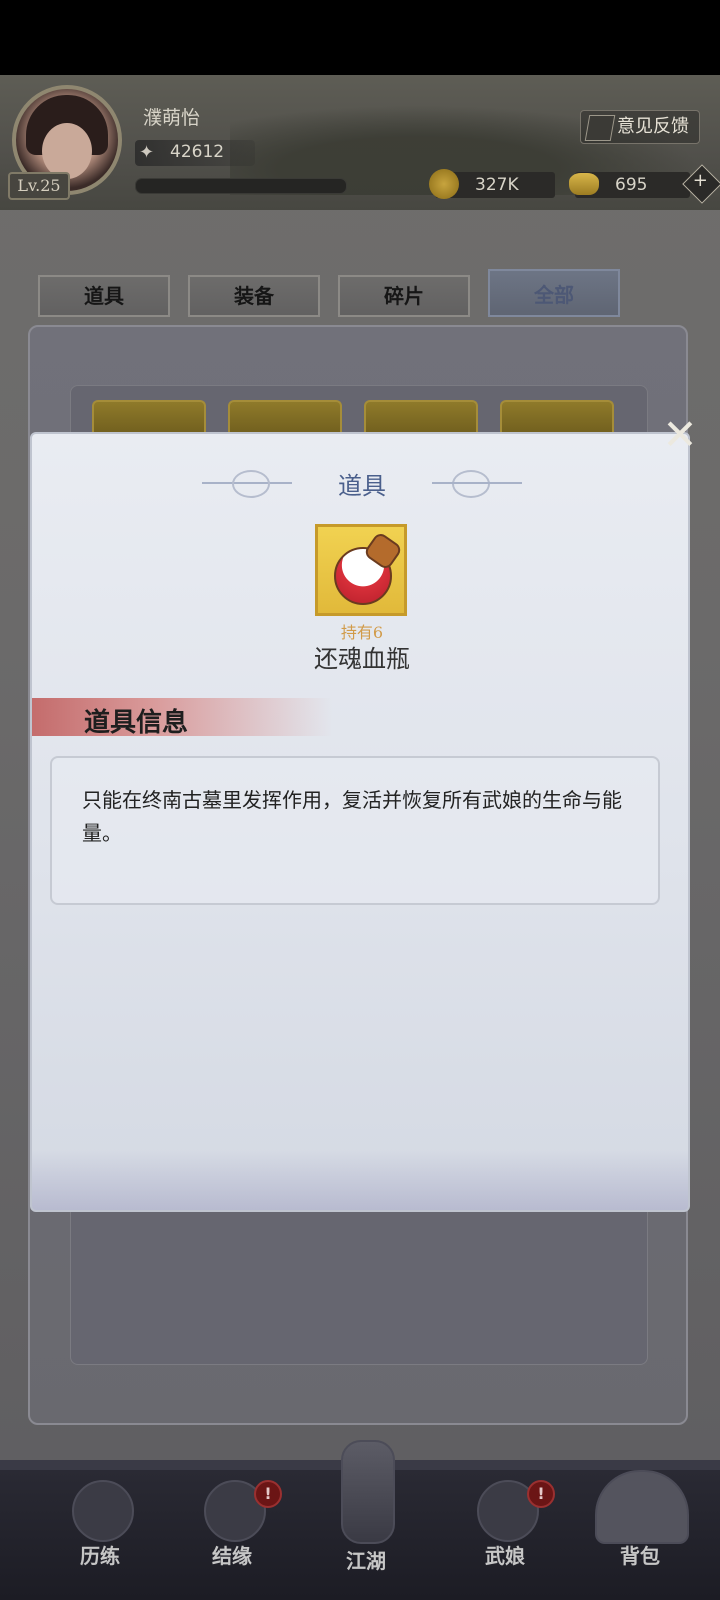 Image resolution: width=720 pixels, height=1600 pixels. I want to click on status-bar, so click(360, 37).